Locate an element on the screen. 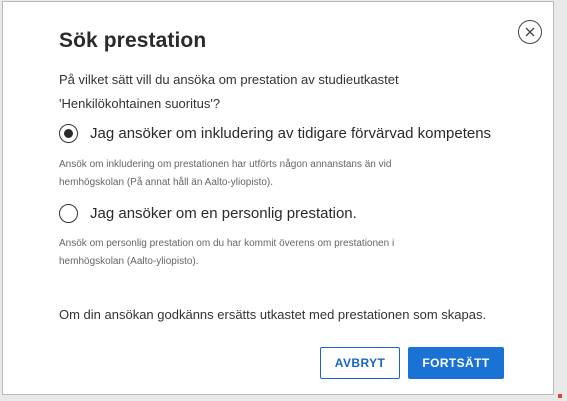 This screenshot has height=401, width=567. radio-personal-achievement is located at coordinates (68, 213).